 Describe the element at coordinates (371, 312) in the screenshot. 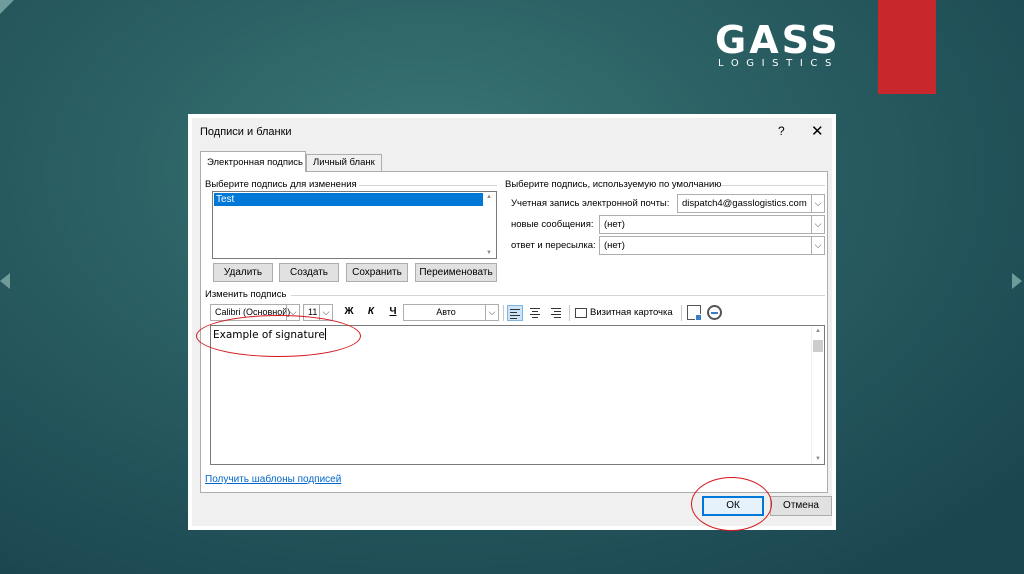

I see `italic-button: К` at that location.